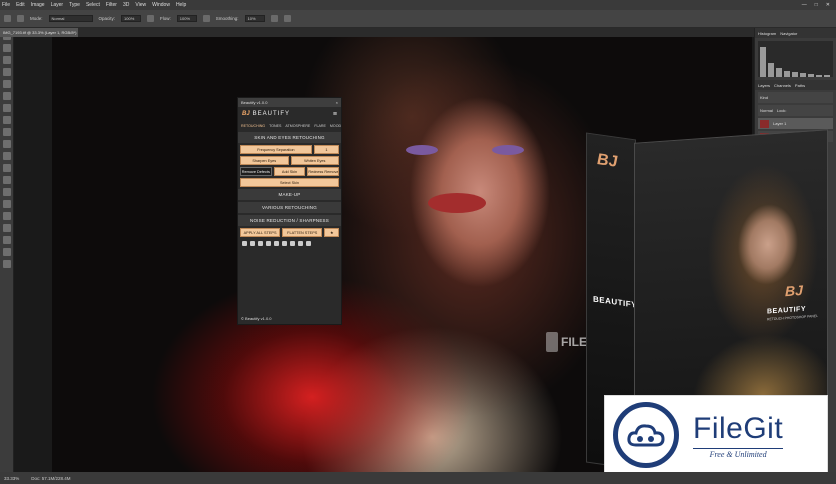 The height and width of the screenshot is (484, 836). I want to click on eyedropper-icon, so click(292, 243).